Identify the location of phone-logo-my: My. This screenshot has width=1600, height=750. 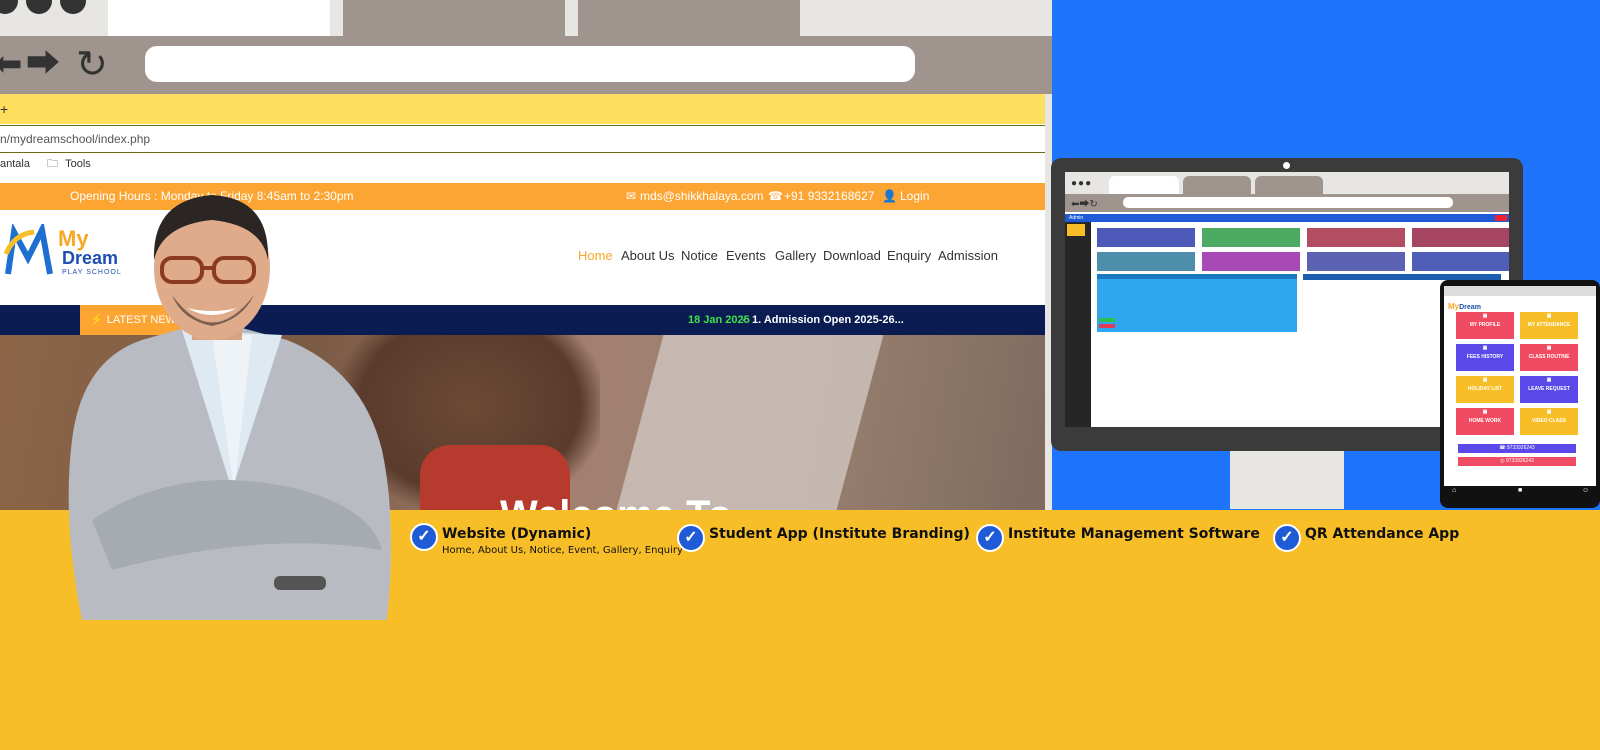
(1454, 306).